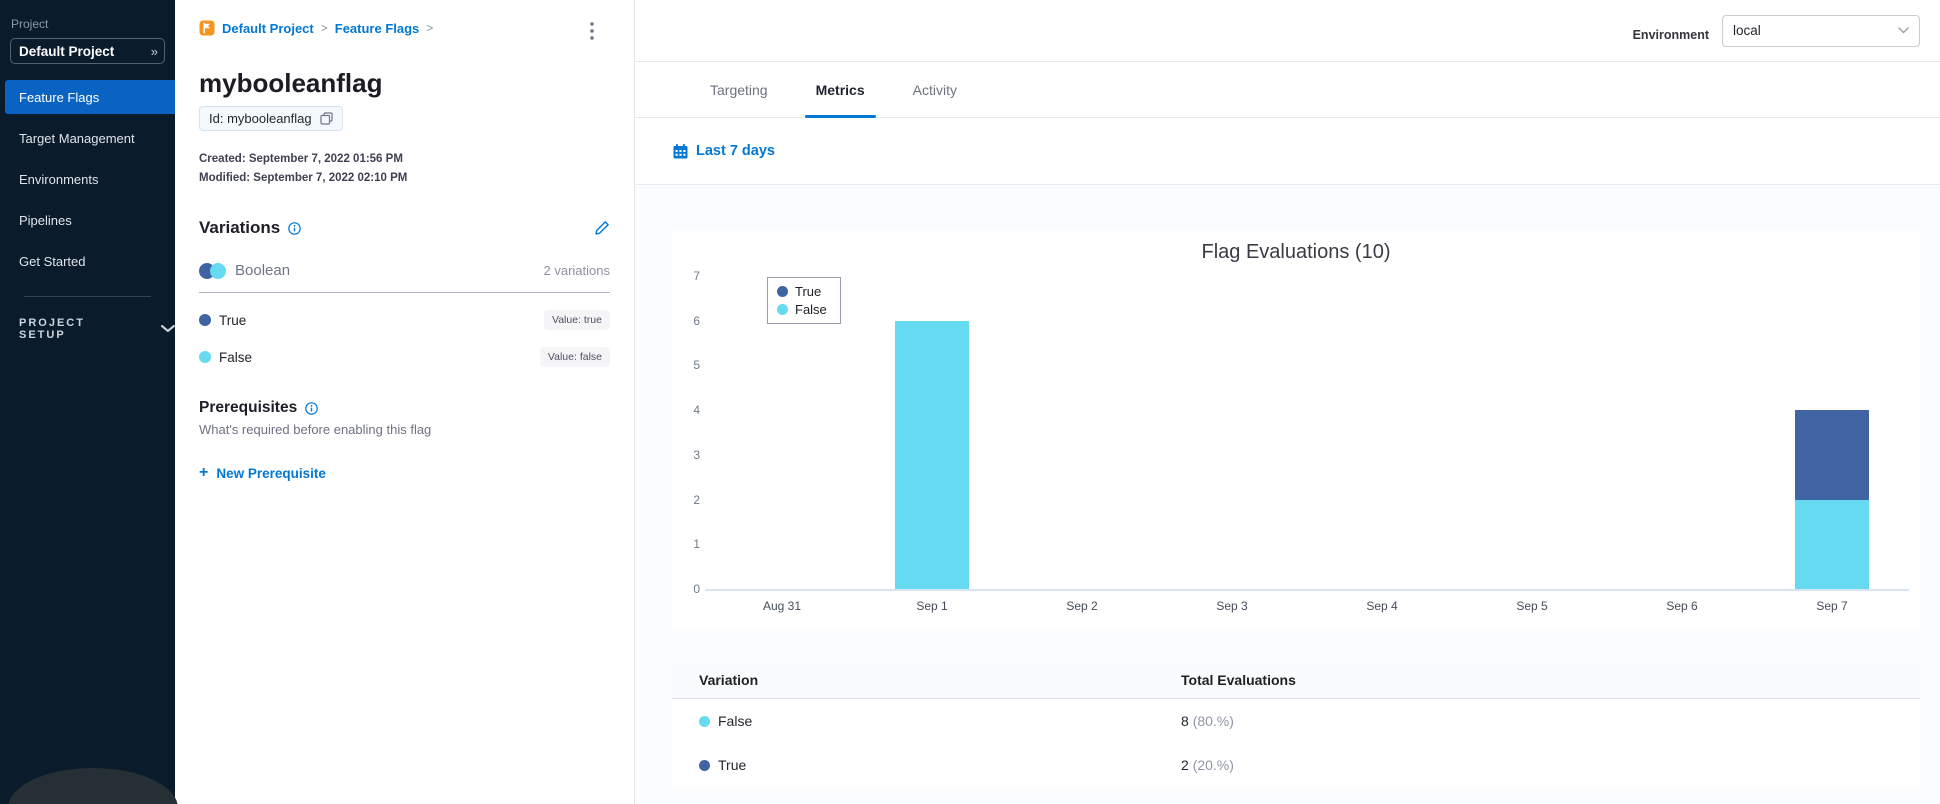  Describe the element at coordinates (212, 270) in the screenshot. I see `boolean-toggle-icon` at that location.